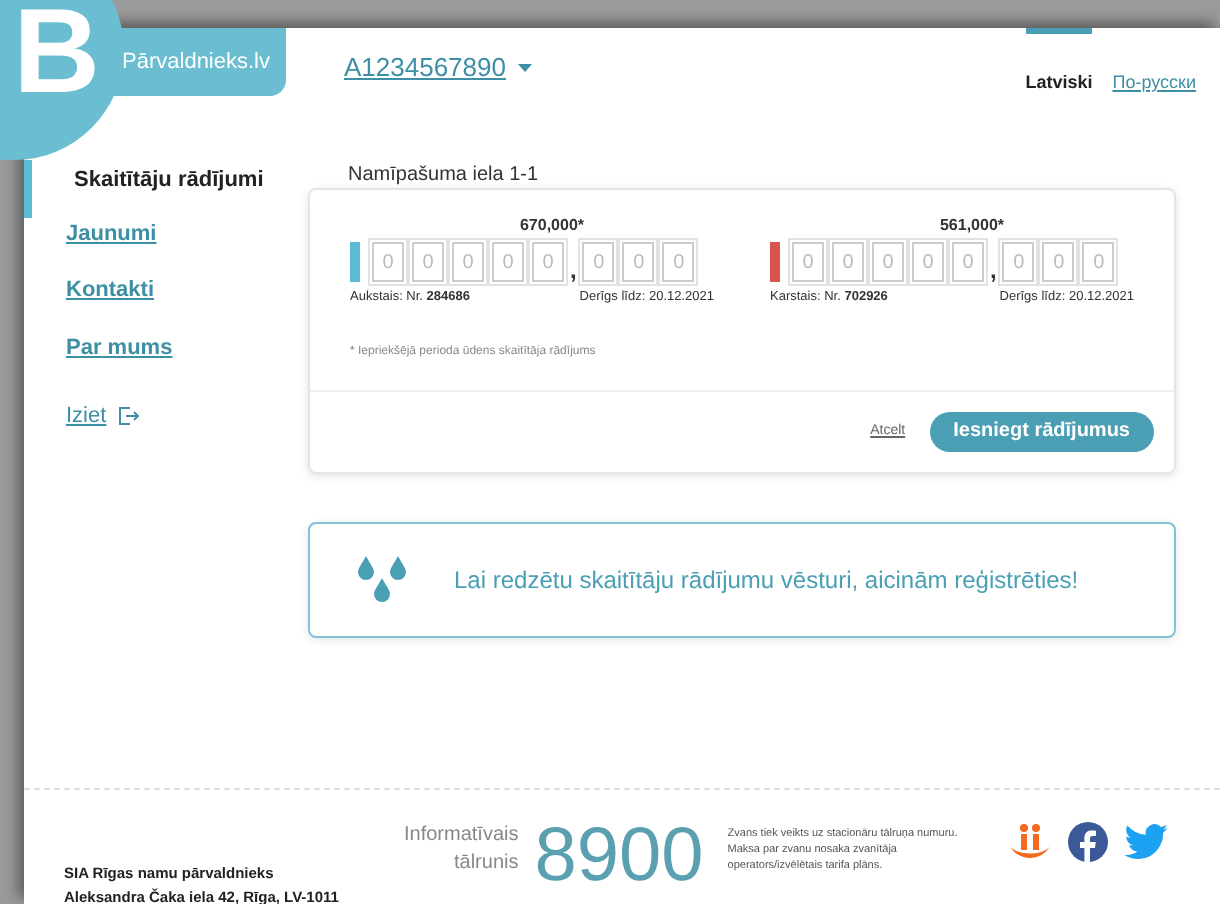  I want to click on notice-text: Lai redzētu skaitītāju rādījumu vēsturi, aicinām reģistrēties!, so click(766, 580).